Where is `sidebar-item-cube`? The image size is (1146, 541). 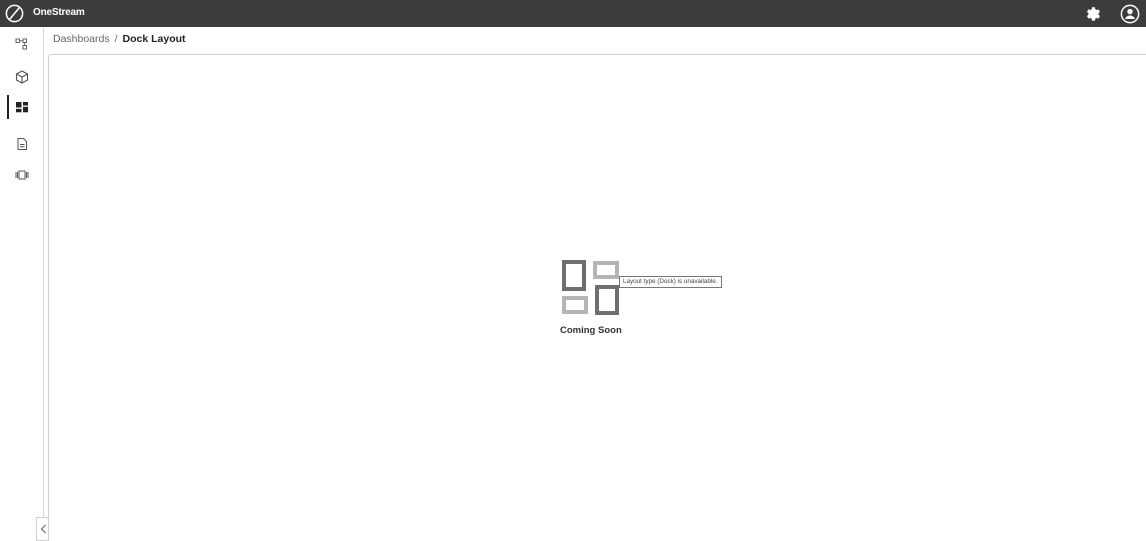
sidebar-item-cube is located at coordinates (22, 77).